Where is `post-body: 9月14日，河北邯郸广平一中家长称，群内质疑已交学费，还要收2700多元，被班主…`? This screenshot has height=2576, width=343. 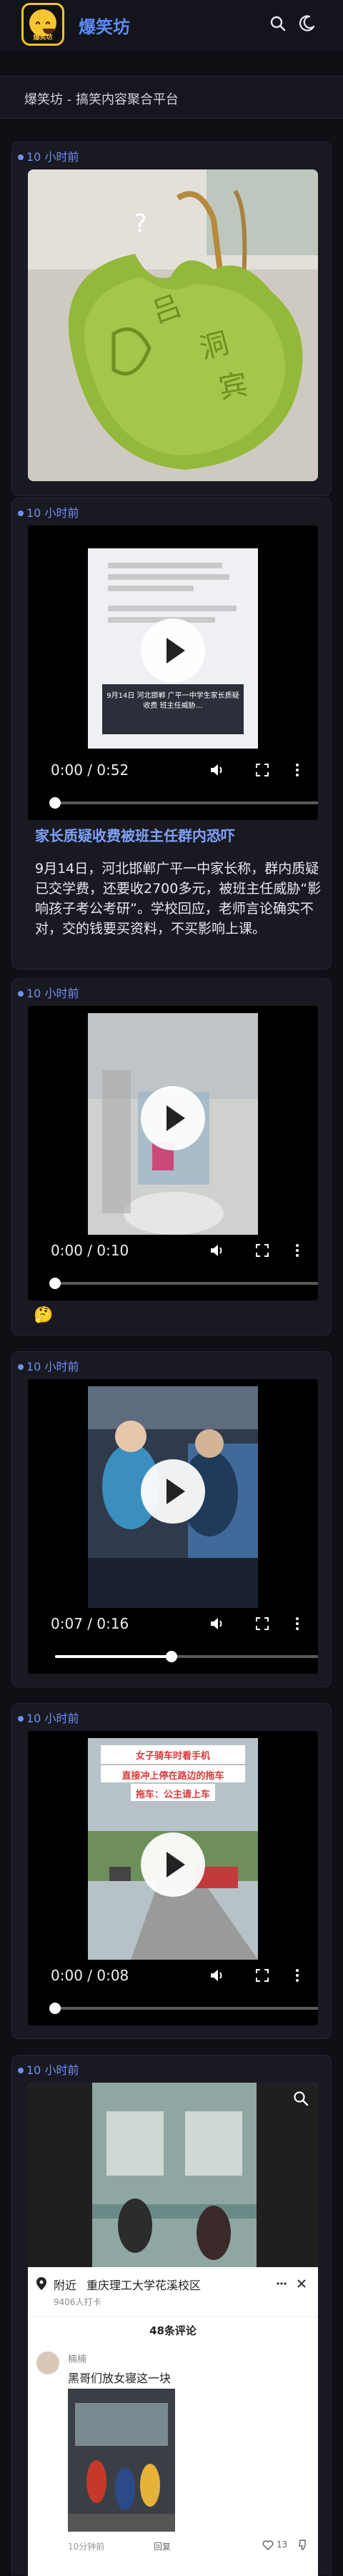
post-body: 9月14日，河北邯郸广平一中家长称，群内质疑已交学费，还要收2700多元，被班主… is located at coordinates (178, 899).